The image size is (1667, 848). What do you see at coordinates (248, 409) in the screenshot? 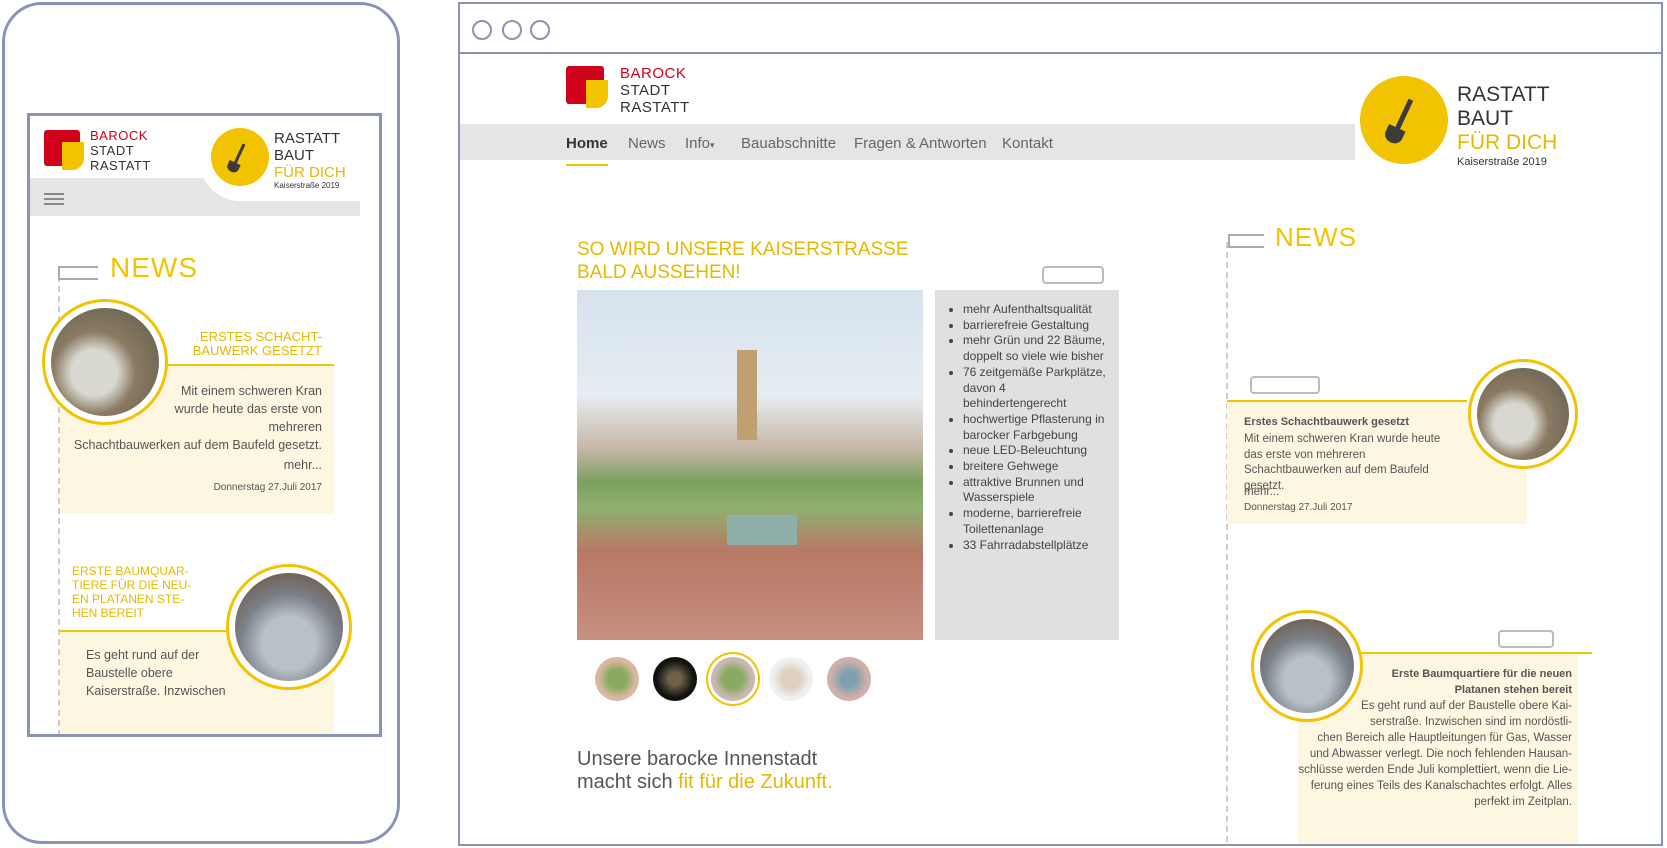
I see `text-line: wurde heute das erste von` at bounding box center [248, 409].